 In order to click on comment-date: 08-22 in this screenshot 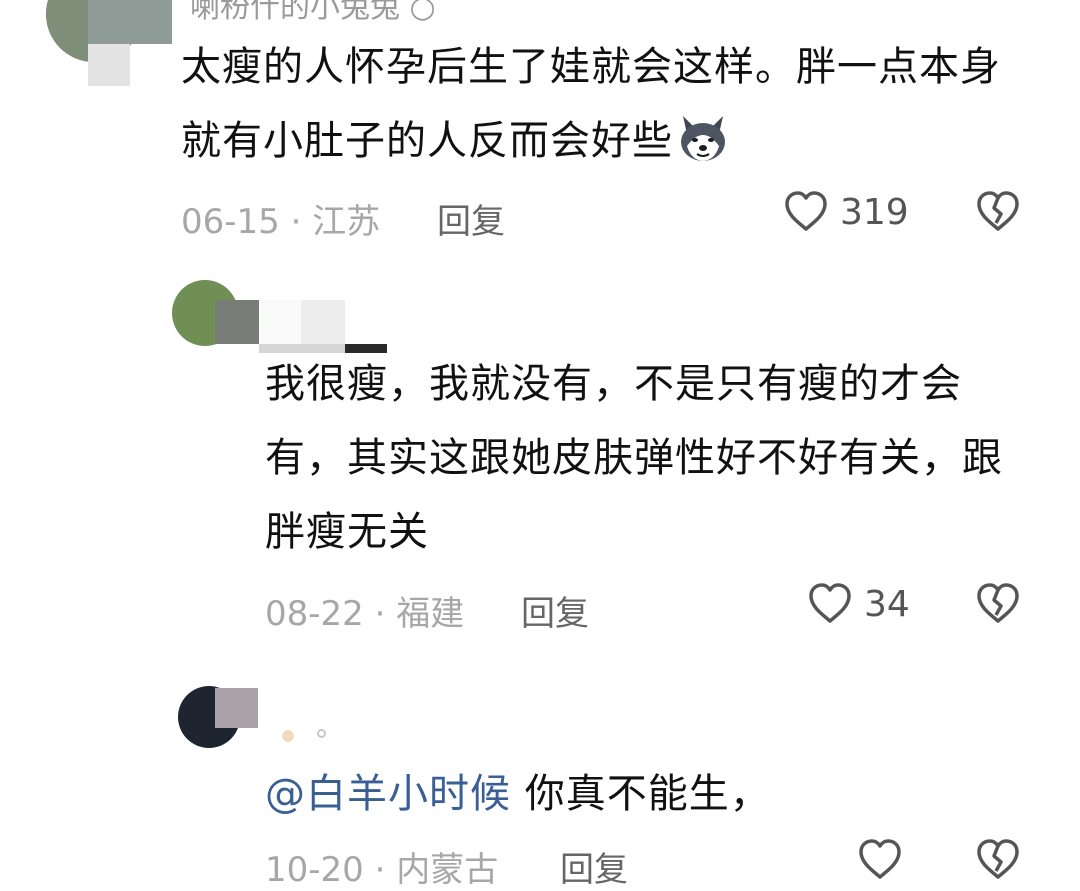, I will do `click(314, 614)`.